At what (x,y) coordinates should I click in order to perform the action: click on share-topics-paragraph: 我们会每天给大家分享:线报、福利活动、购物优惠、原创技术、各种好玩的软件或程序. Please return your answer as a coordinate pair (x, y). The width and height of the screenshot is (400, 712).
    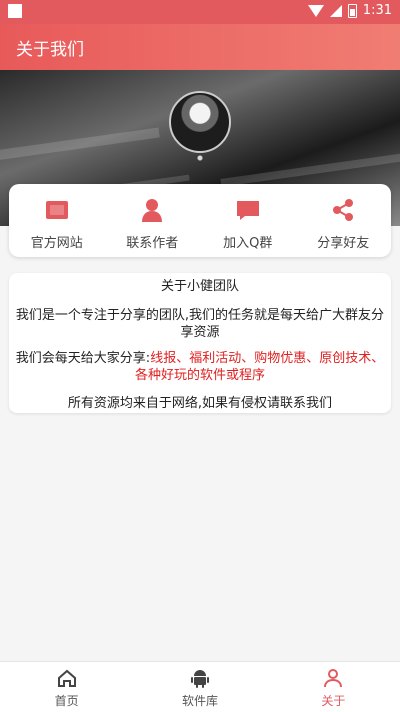
    Looking at the image, I should click on (200, 367).